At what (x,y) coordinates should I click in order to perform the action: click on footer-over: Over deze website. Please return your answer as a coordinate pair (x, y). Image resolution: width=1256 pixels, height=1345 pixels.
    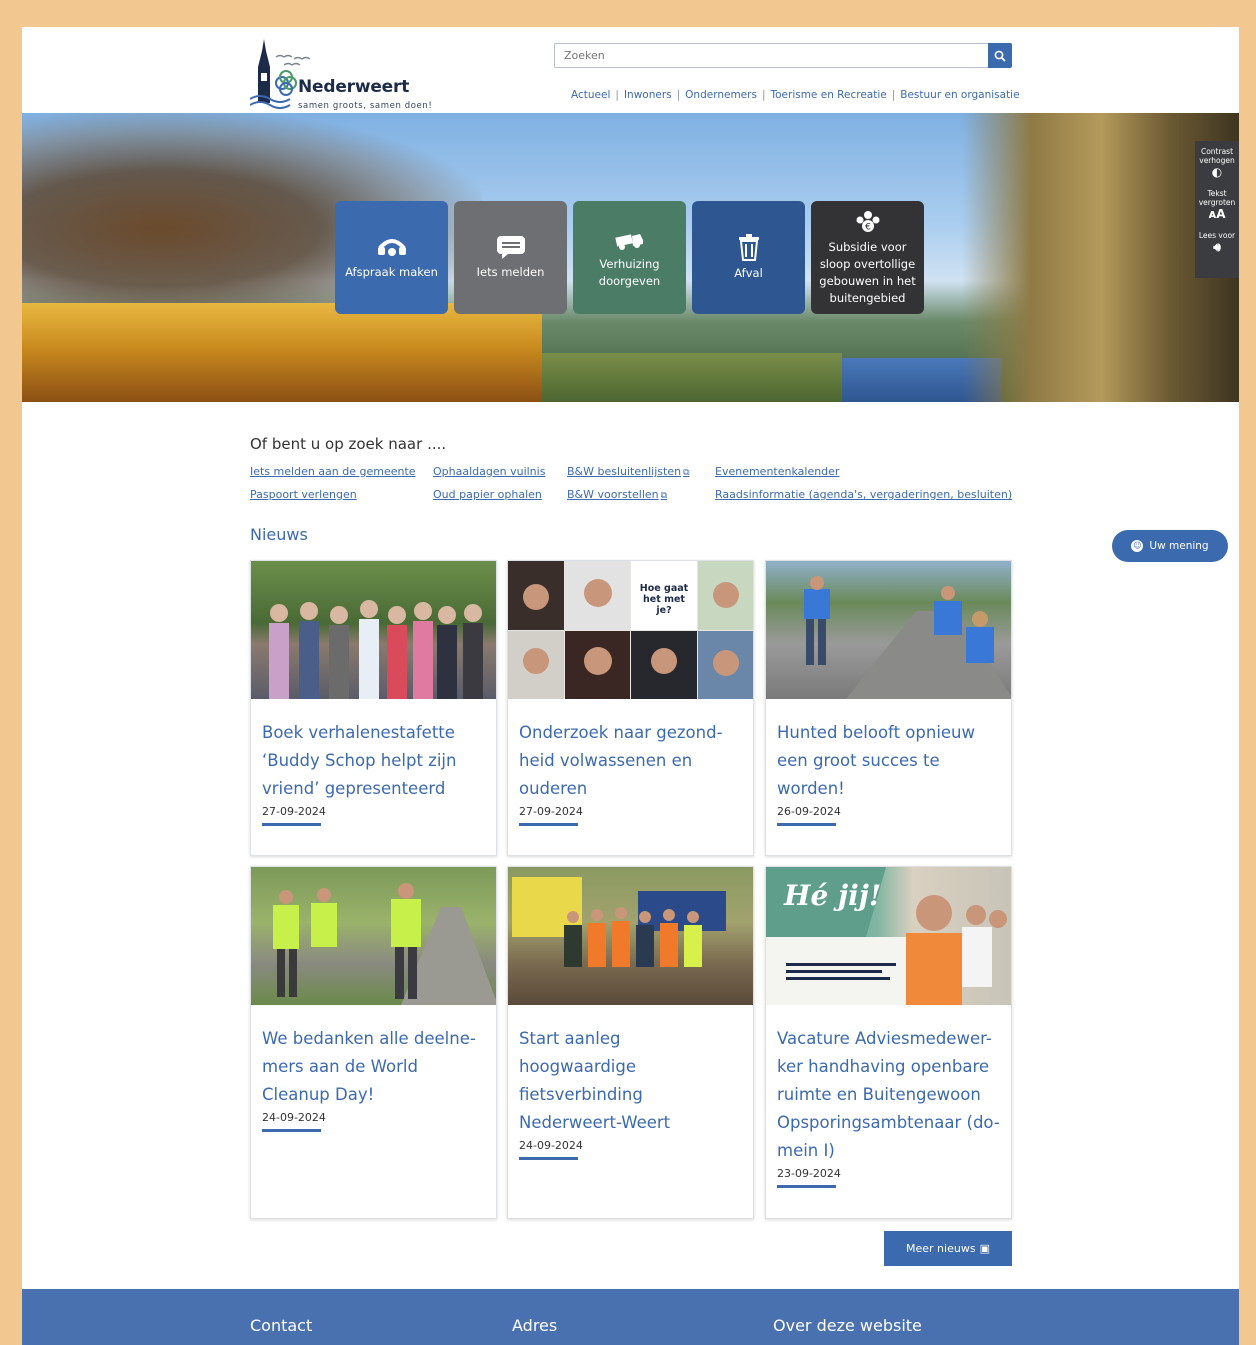
    Looking at the image, I should click on (847, 1325).